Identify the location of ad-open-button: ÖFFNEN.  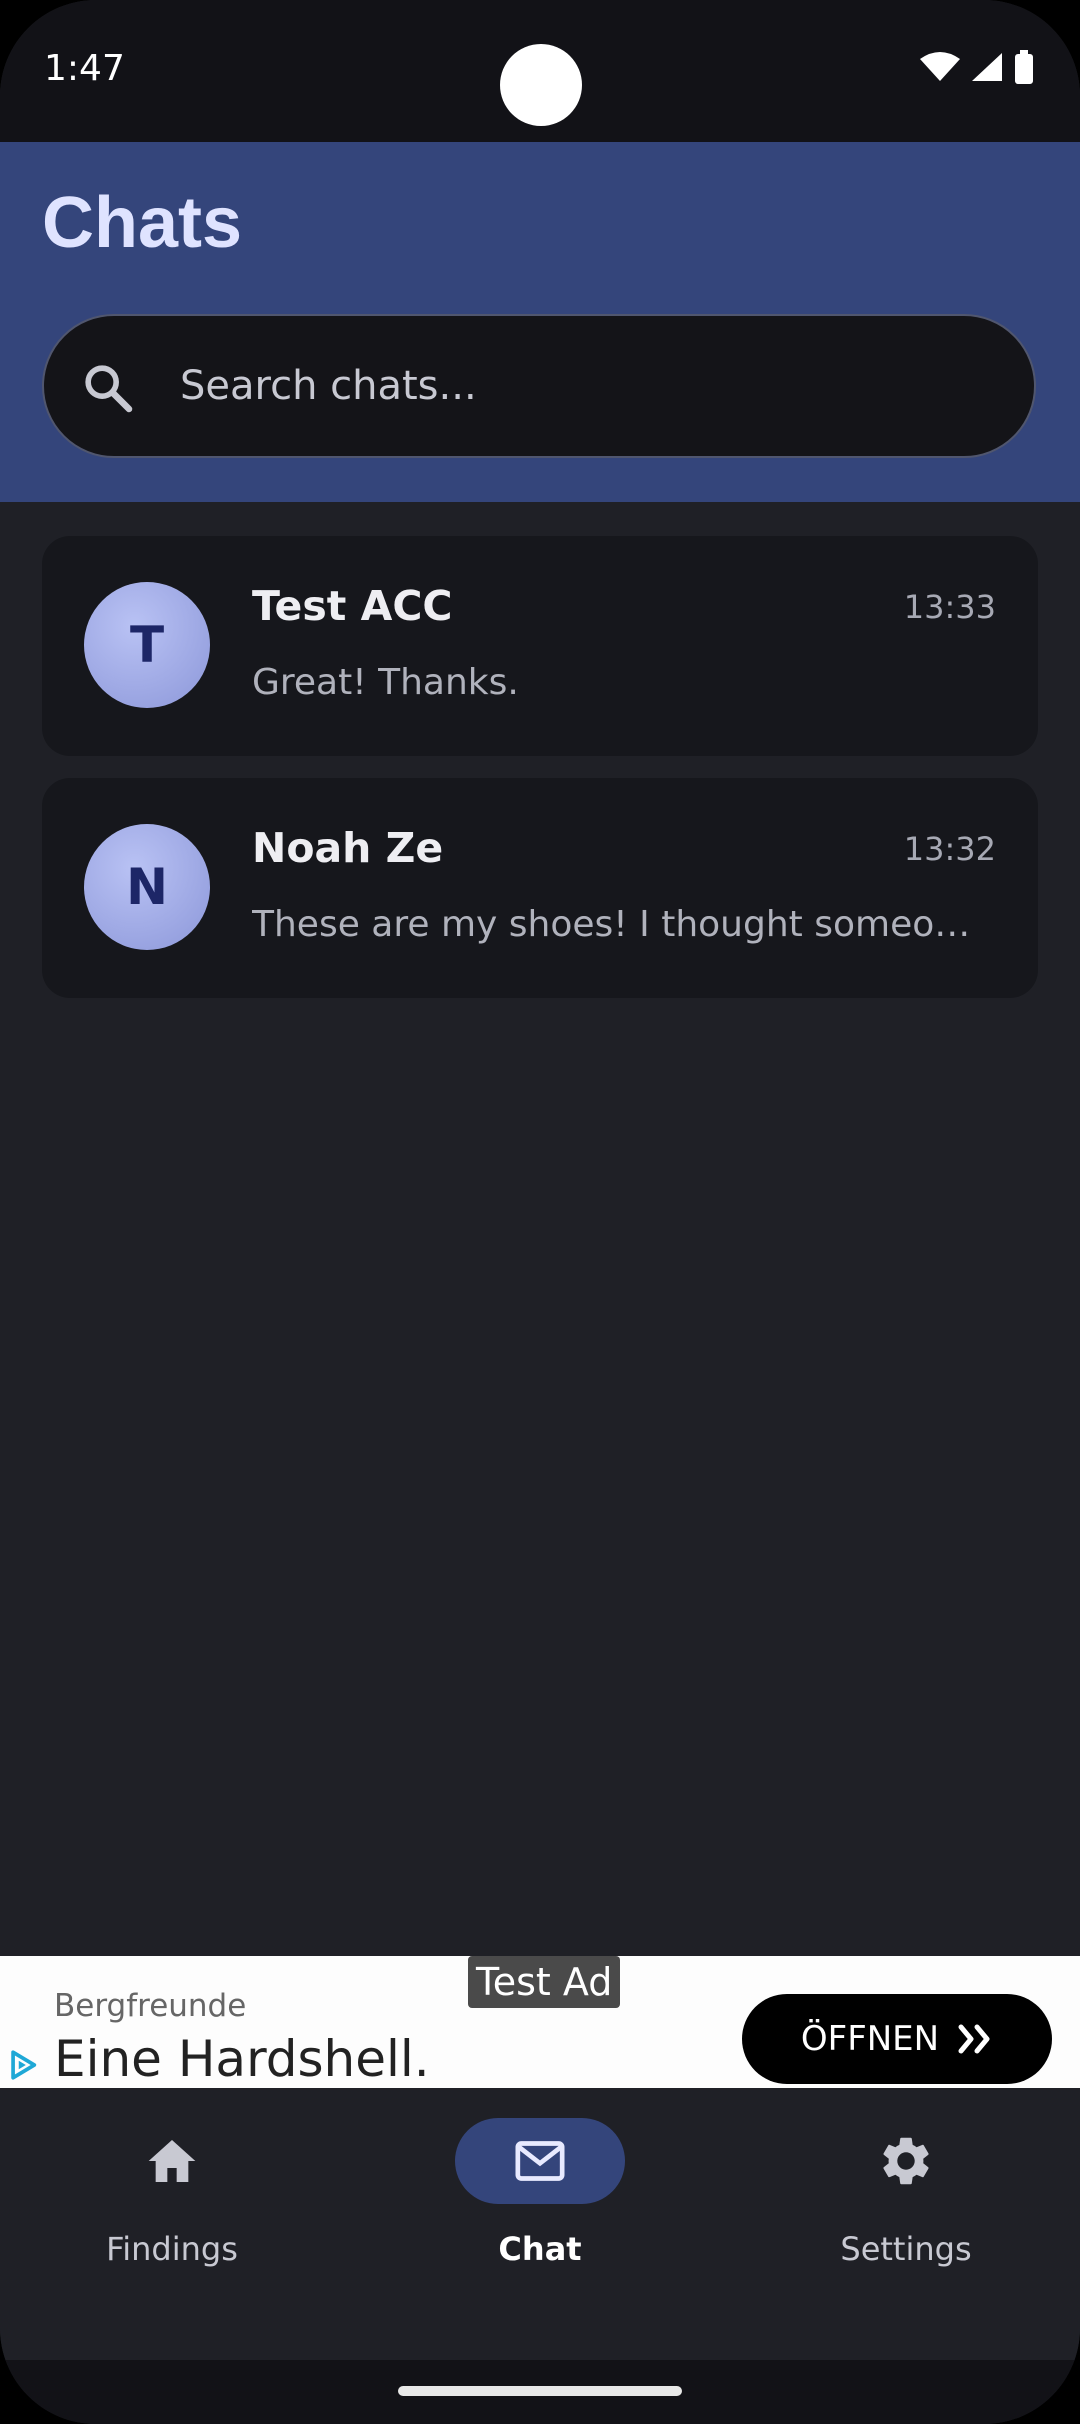
(897, 2039).